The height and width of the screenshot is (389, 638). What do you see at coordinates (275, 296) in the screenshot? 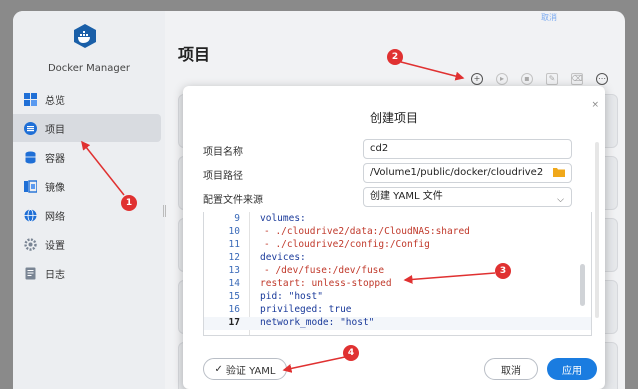
I see `code-line: 15 pid: "host"` at bounding box center [275, 296].